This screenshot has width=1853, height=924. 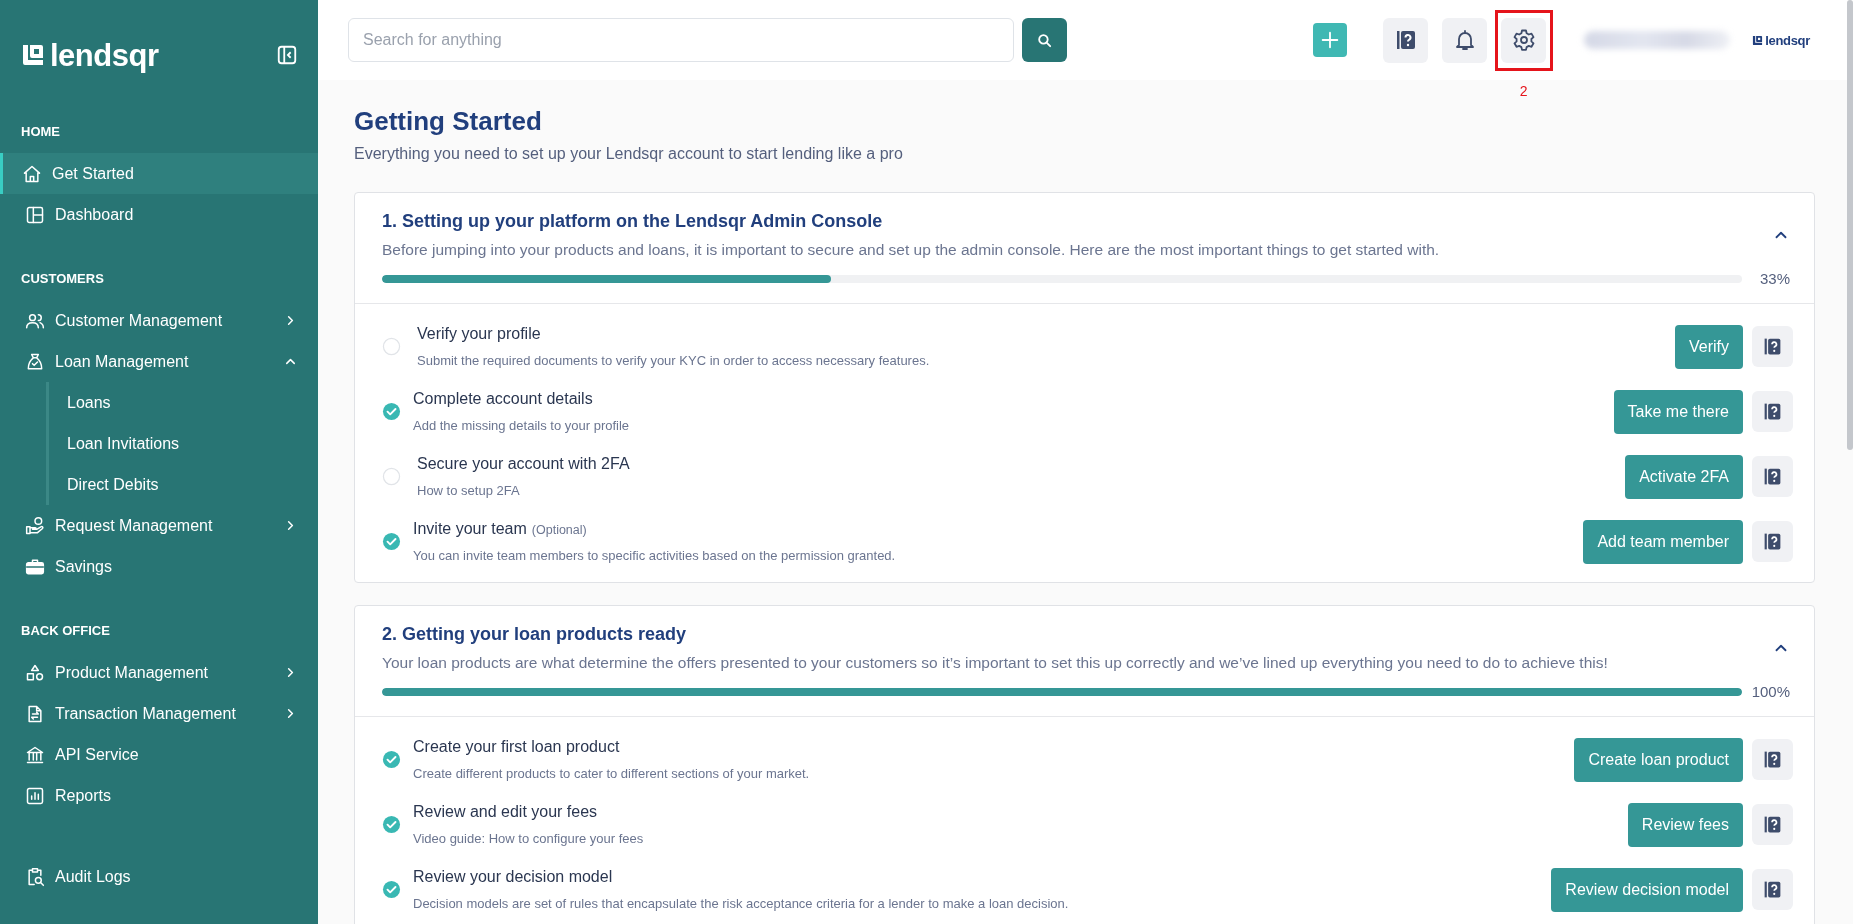 I want to click on progress-percent: 100%, so click(x=1770, y=691).